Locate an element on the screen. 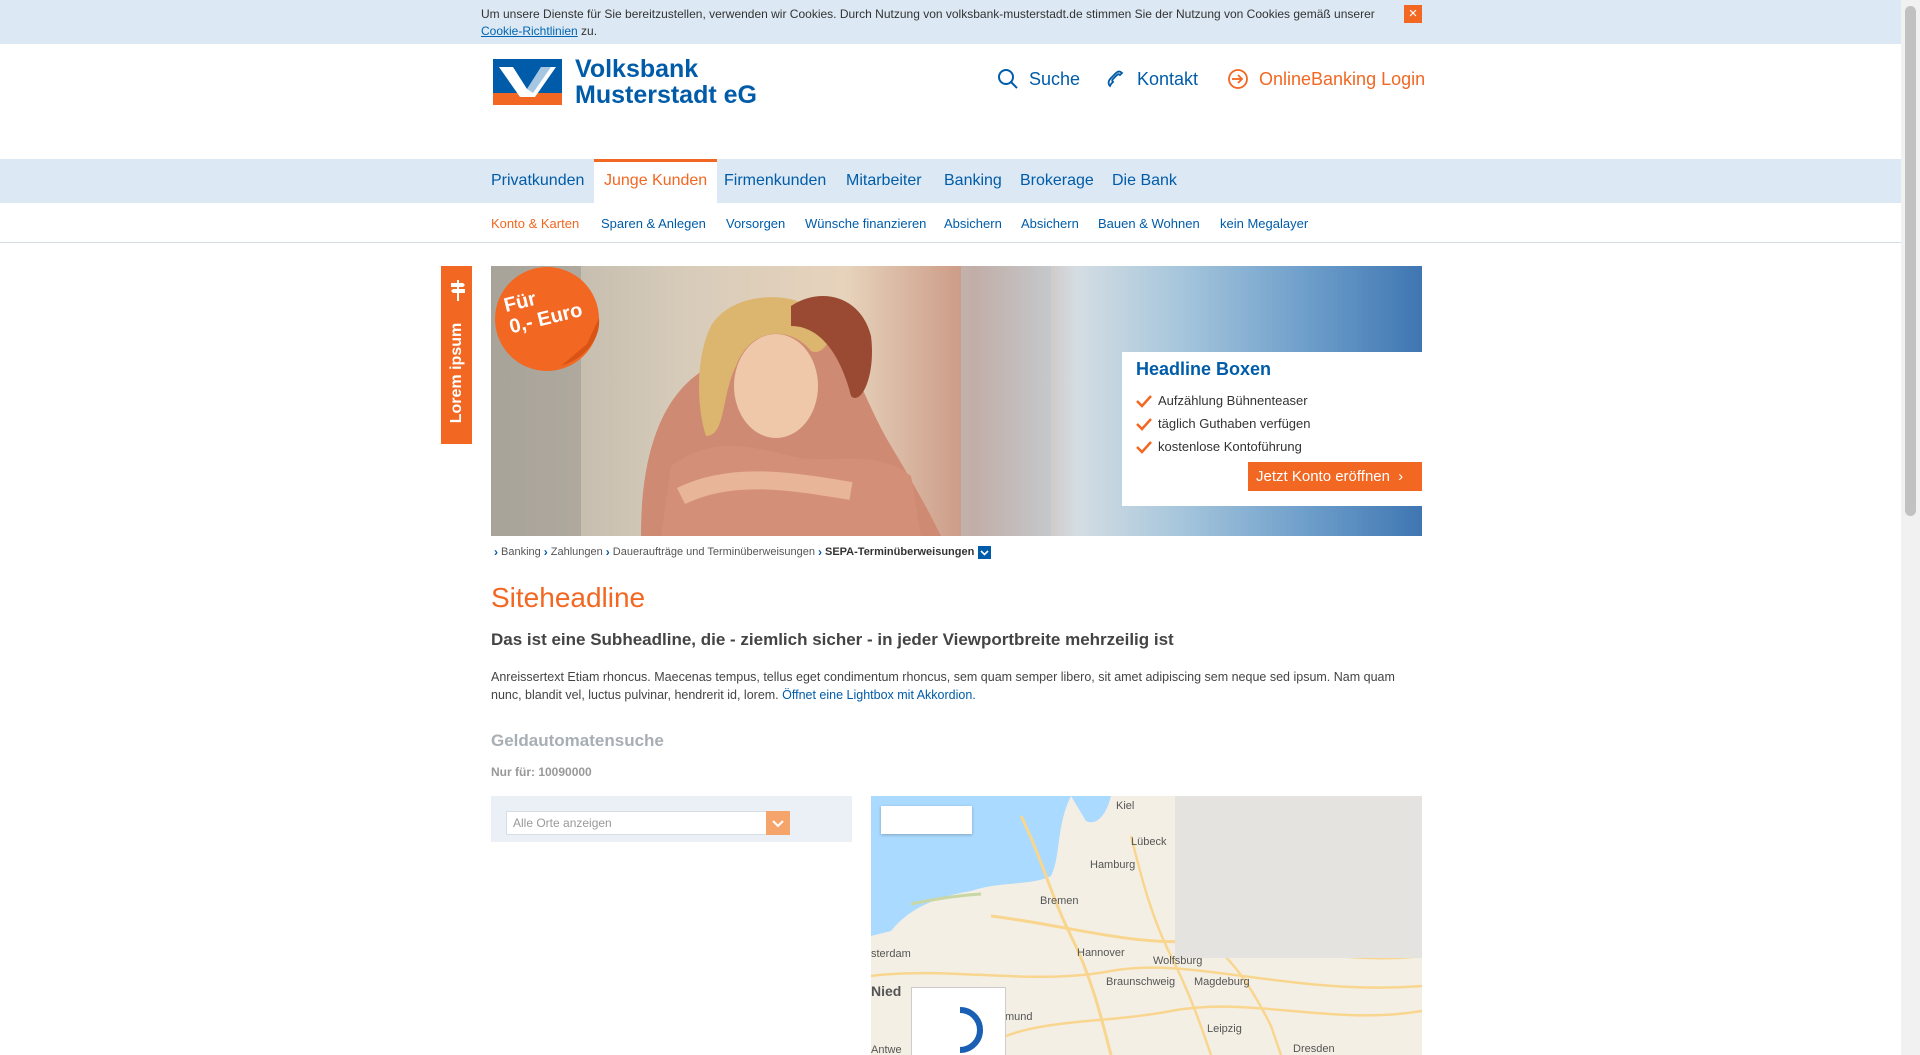  map-label: Dresden is located at coordinates (1314, 1049).